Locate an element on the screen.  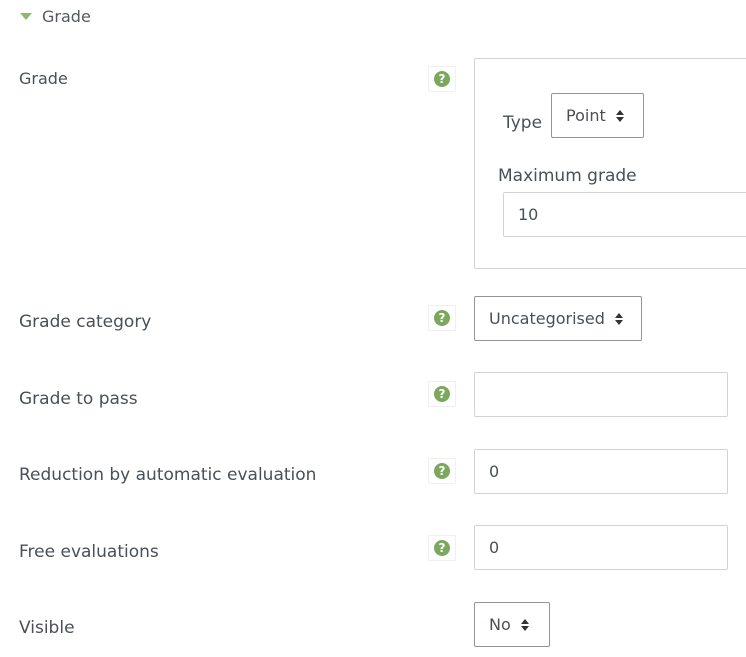
grade-category-label: Grade category is located at coordinates (85, 322).